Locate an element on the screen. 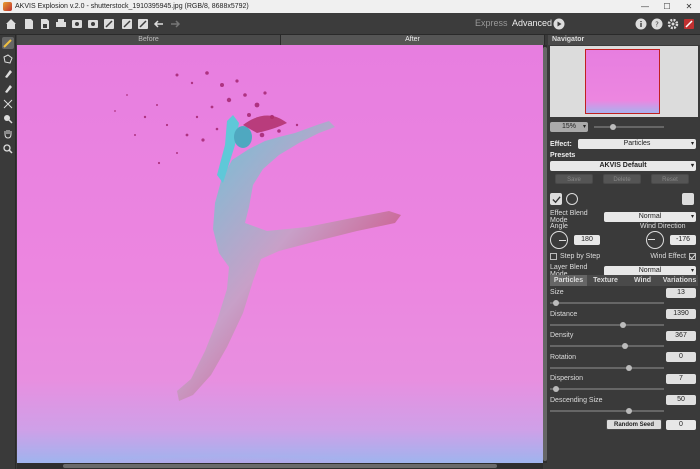 This screenshot has width=700, height=469. apply-checkbox-icon is located at coordinates (556, 199).